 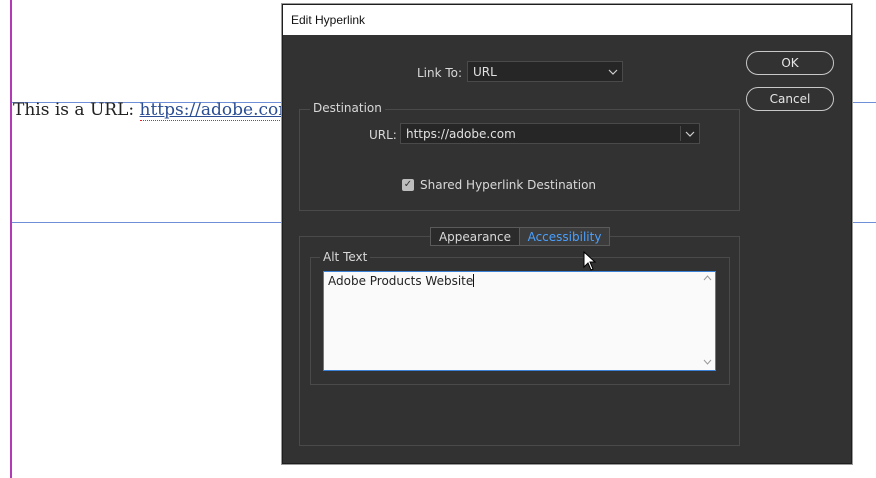 What do you see at coordinates (545, 71) in the screenshot?
I see `link-to-dropdown: URL` at bounding box center [545, 71].